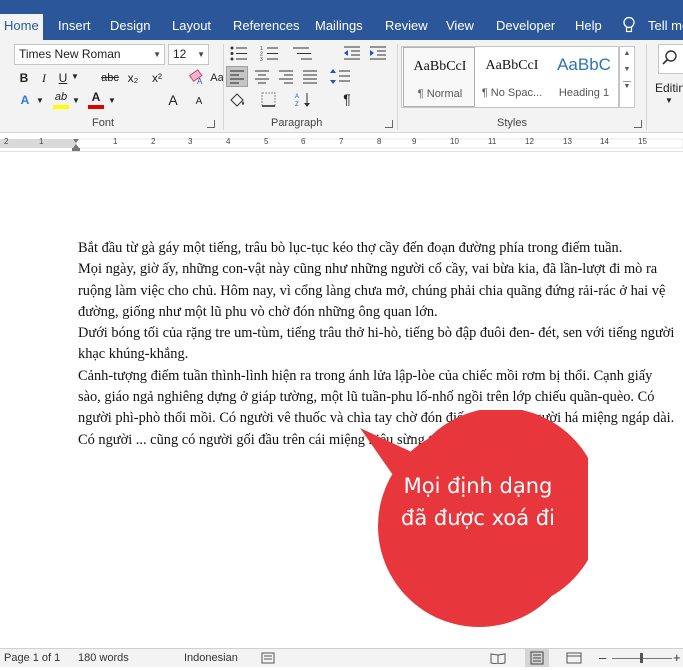 This screenshot has width=683, height=670. What do you see at coordinates (627, 53) in the screenshot?
I see `chevron-up-icon: ▲` at bounding box center [627, 53].